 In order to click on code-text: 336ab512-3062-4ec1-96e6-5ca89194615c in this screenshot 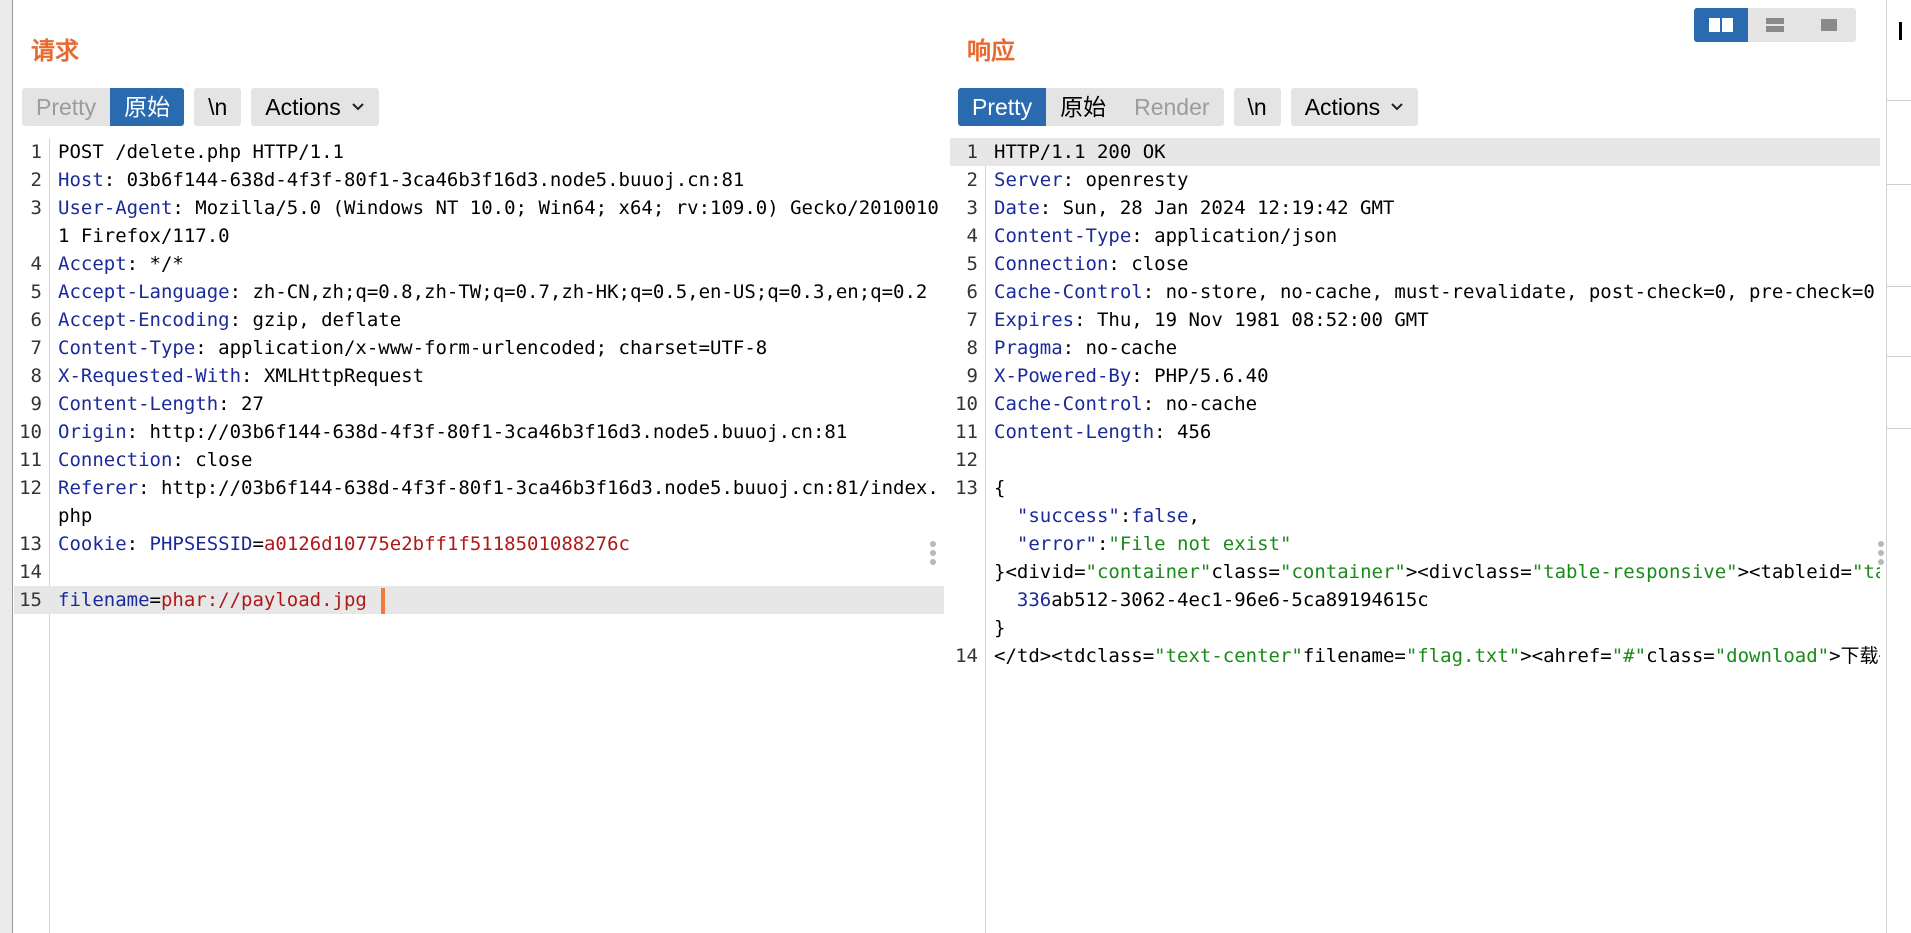, I will do `click(1433, 600)`.